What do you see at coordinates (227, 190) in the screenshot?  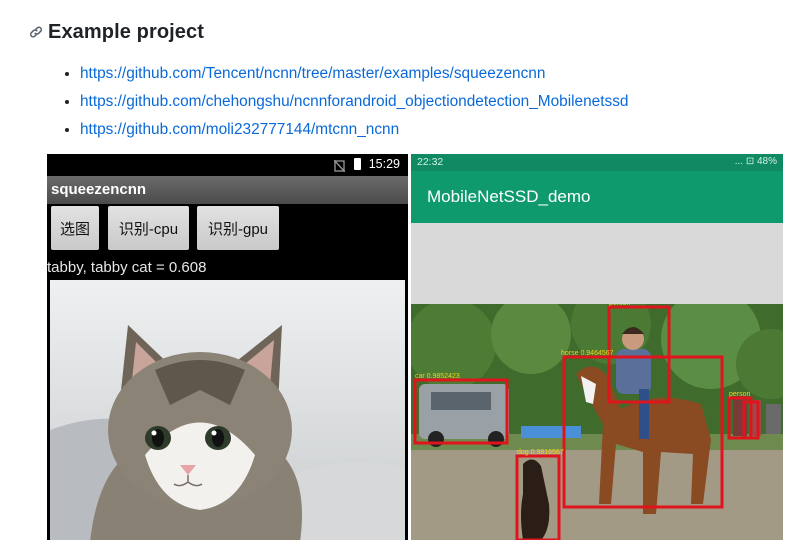 I see `app-title-bar: squeezencnn` at bounding box center [227, 190].